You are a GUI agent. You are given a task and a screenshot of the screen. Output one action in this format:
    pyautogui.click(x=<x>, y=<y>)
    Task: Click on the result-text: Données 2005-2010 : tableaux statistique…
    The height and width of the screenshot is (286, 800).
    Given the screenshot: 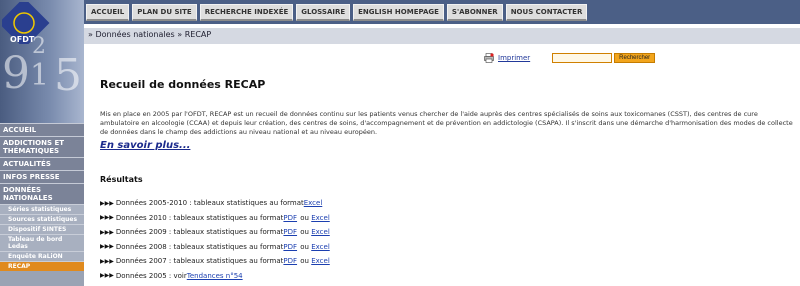 What is the action you would take?
    pyautogui.click(x=209, y=203)
    